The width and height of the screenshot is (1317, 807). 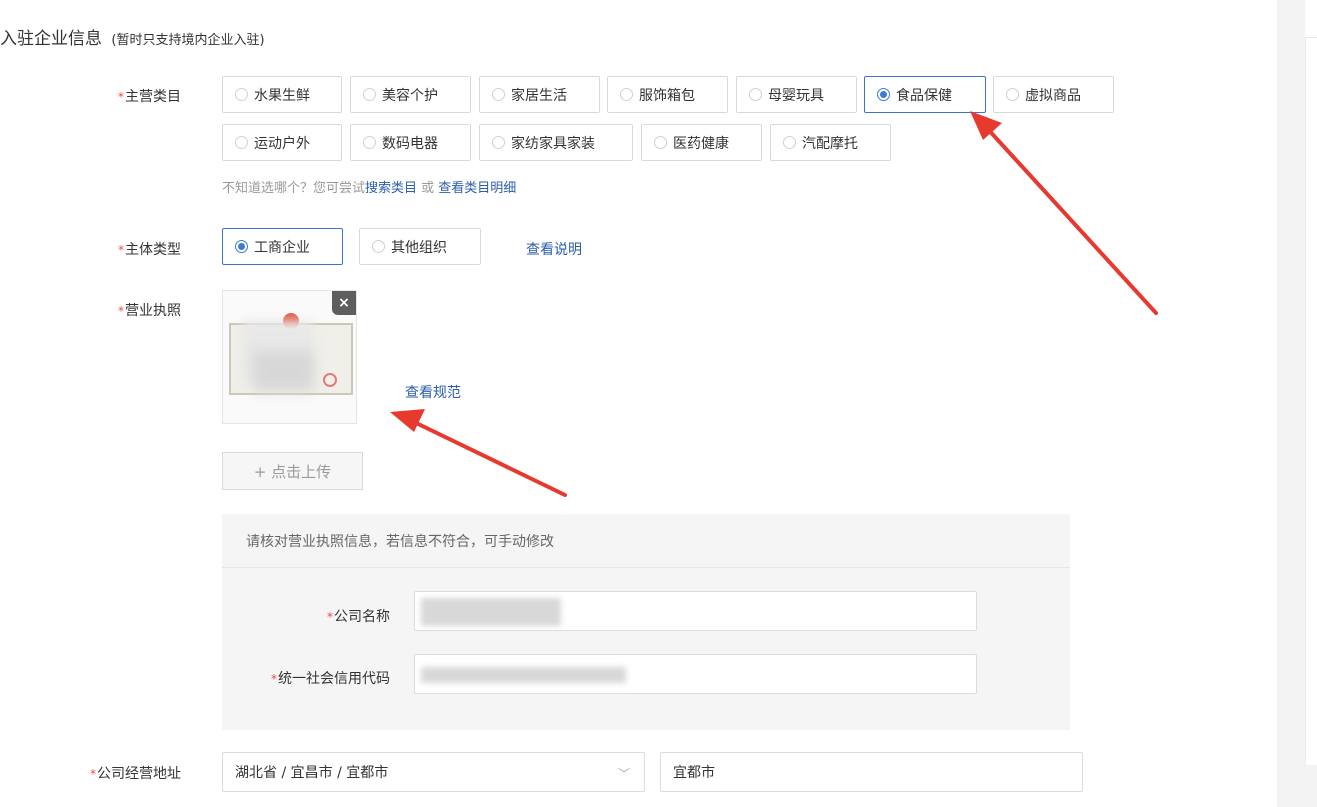 I want to click on company-name-input, so click(x=695, y=611).